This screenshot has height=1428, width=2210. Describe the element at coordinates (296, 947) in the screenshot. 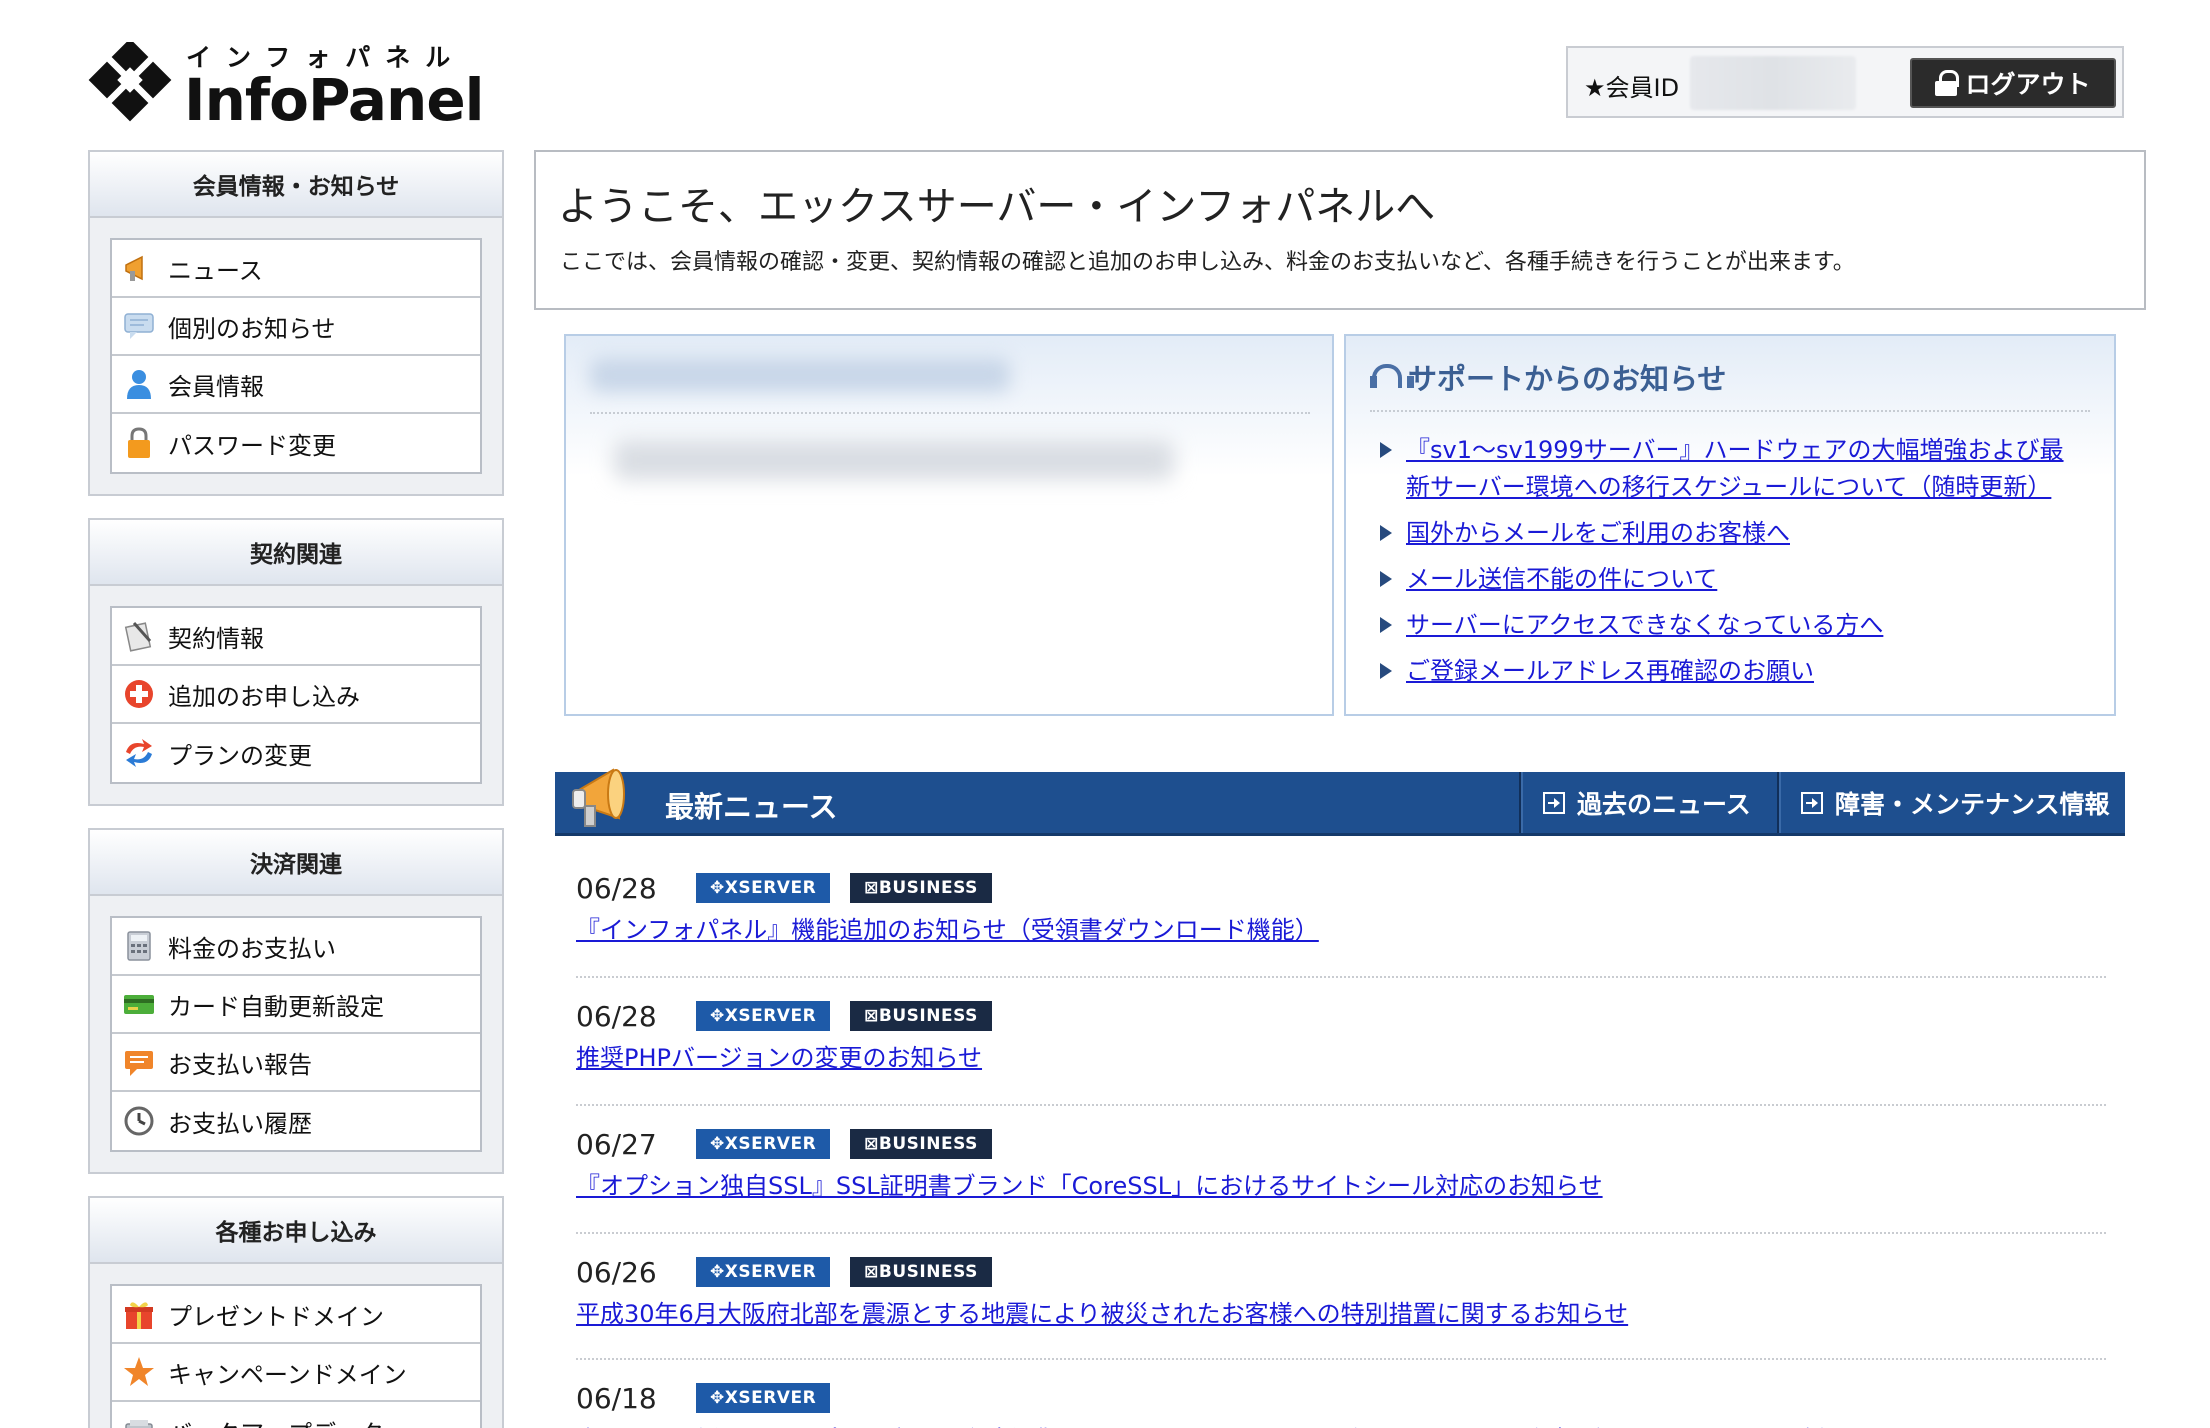

I see `sidebar-item-pay-fee: 料金のお支払い` at that location.